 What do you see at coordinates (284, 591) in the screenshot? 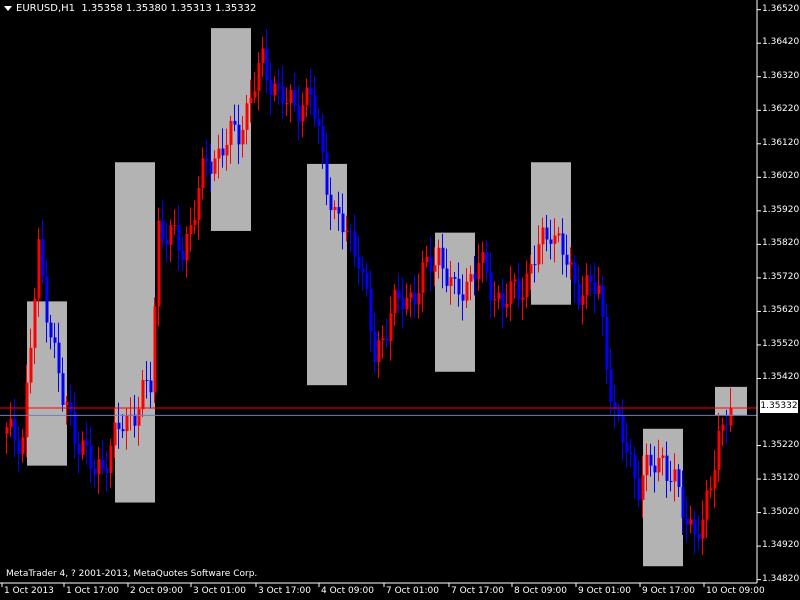
I see `time-tick-label: 3 Oct 17:00` at bounding box center [284, 591].